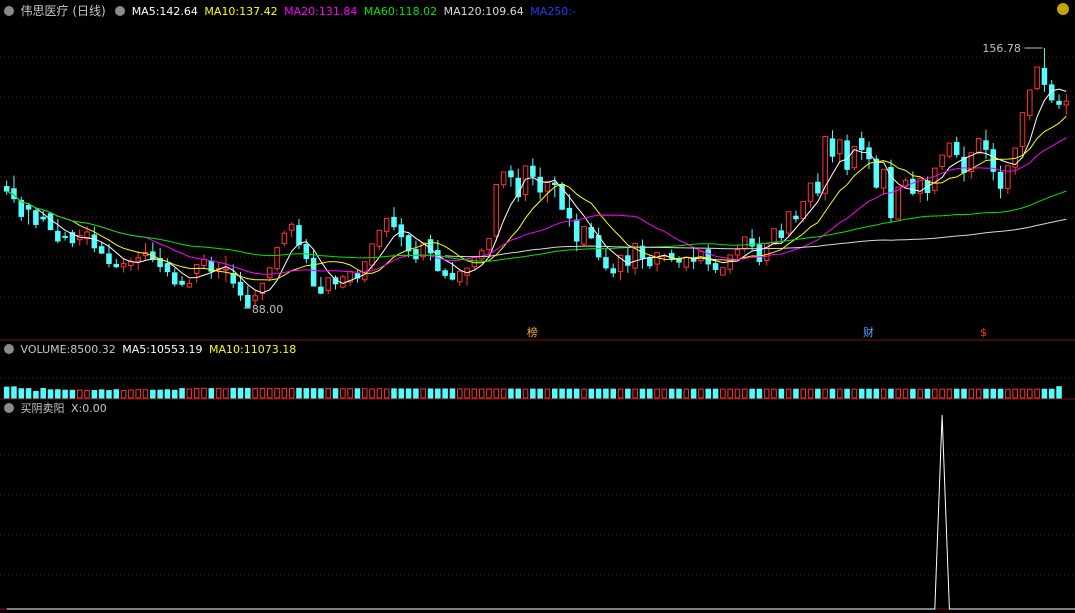  I want to click on ma60-line, so click(536, 226).